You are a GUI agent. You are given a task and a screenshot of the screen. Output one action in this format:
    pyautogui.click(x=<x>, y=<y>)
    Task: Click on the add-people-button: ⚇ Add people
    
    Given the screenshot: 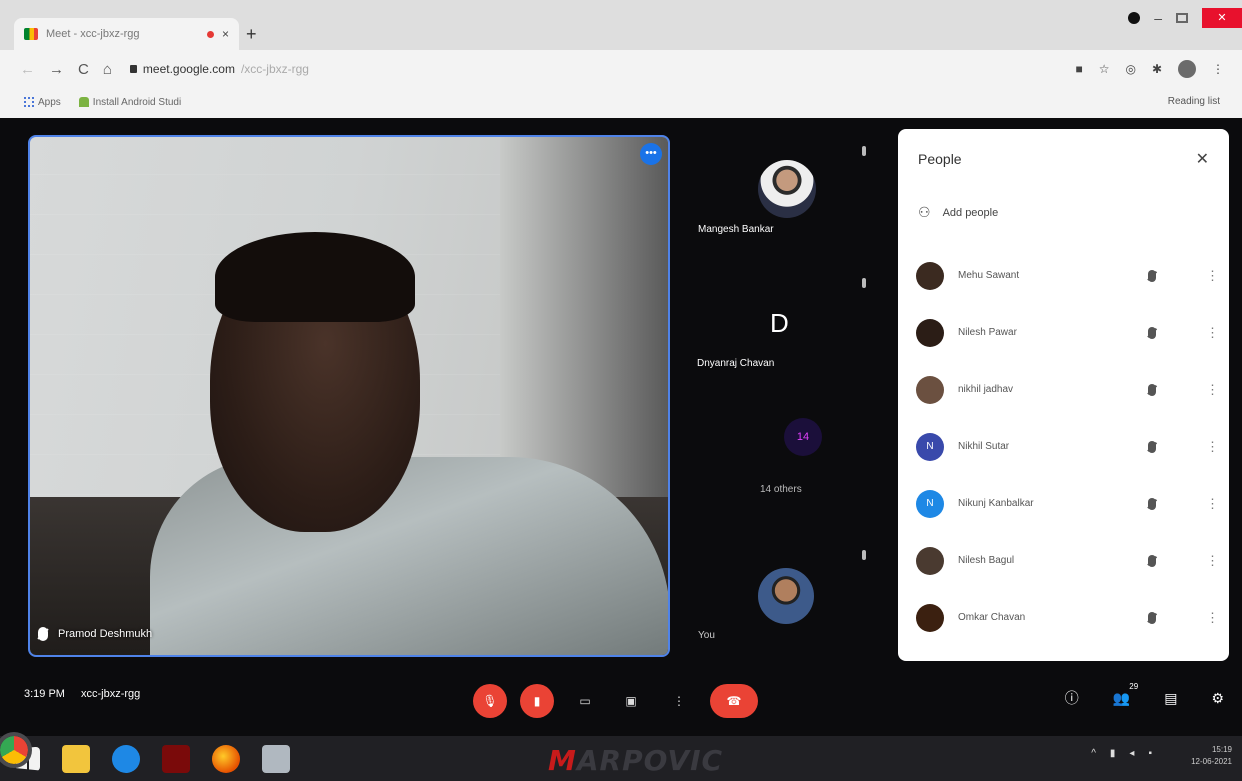 What is the action you would take?
    pyautogui.click(x=958, y=212)
    